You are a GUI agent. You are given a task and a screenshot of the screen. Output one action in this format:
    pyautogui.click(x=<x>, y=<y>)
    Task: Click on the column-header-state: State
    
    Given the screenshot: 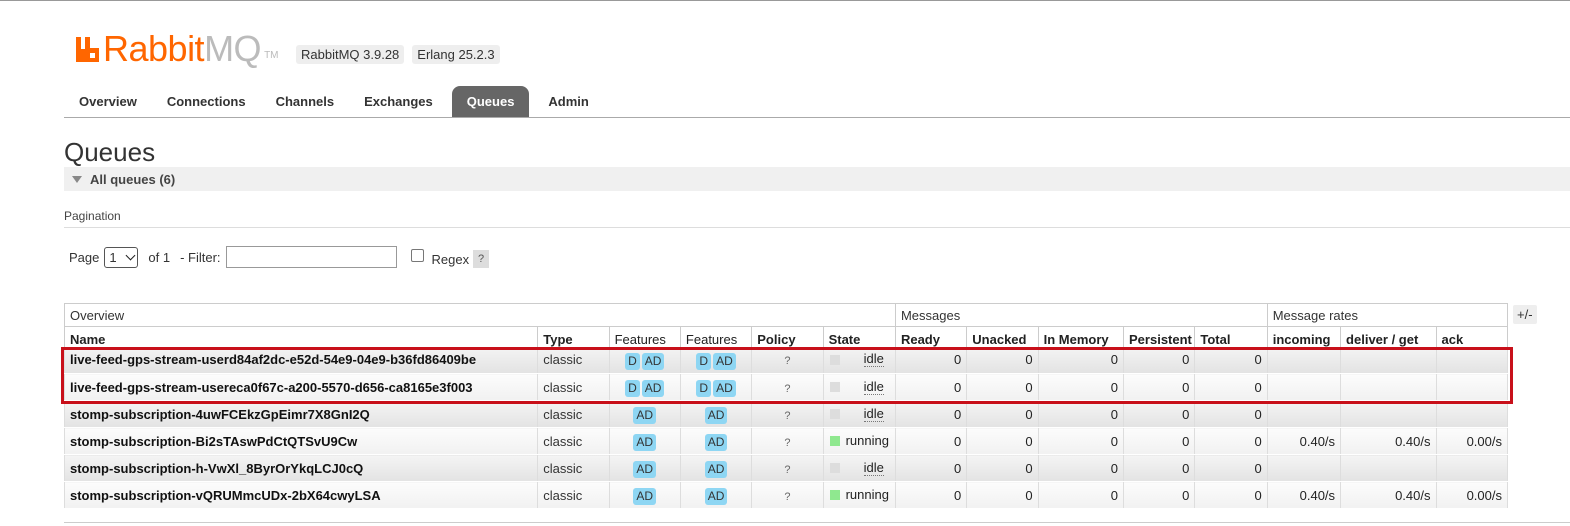 What is the action you would take?
    pyautogui.click(x=859, y=336)
    